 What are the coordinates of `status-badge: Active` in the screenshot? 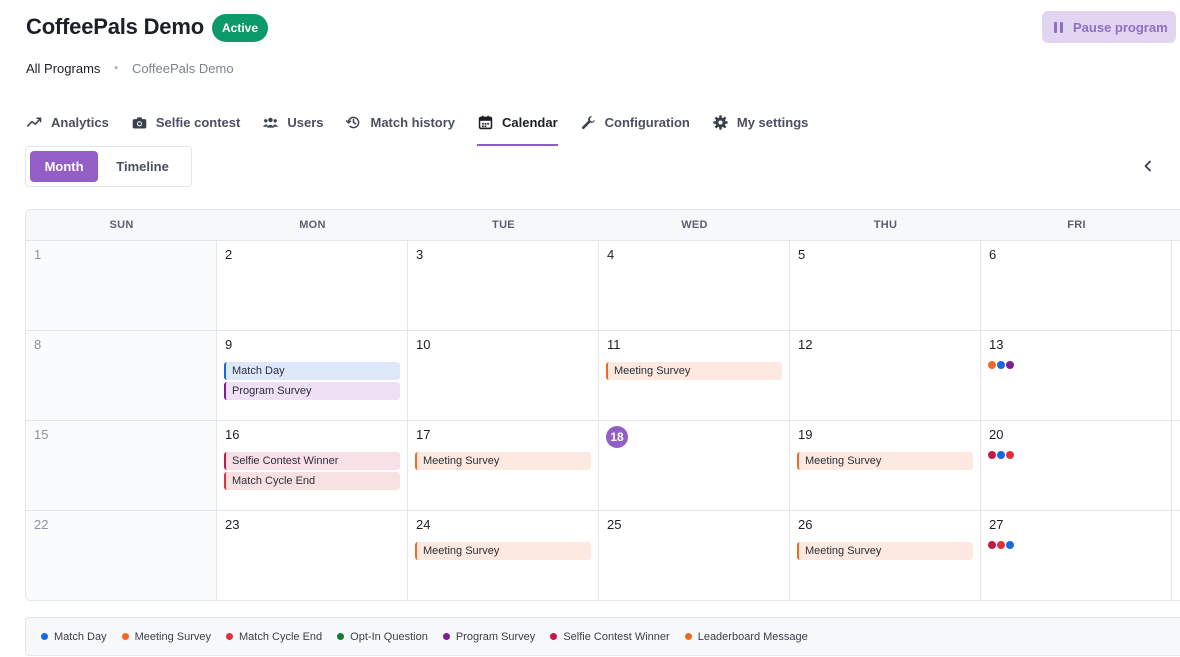 It's located at (240, 28).